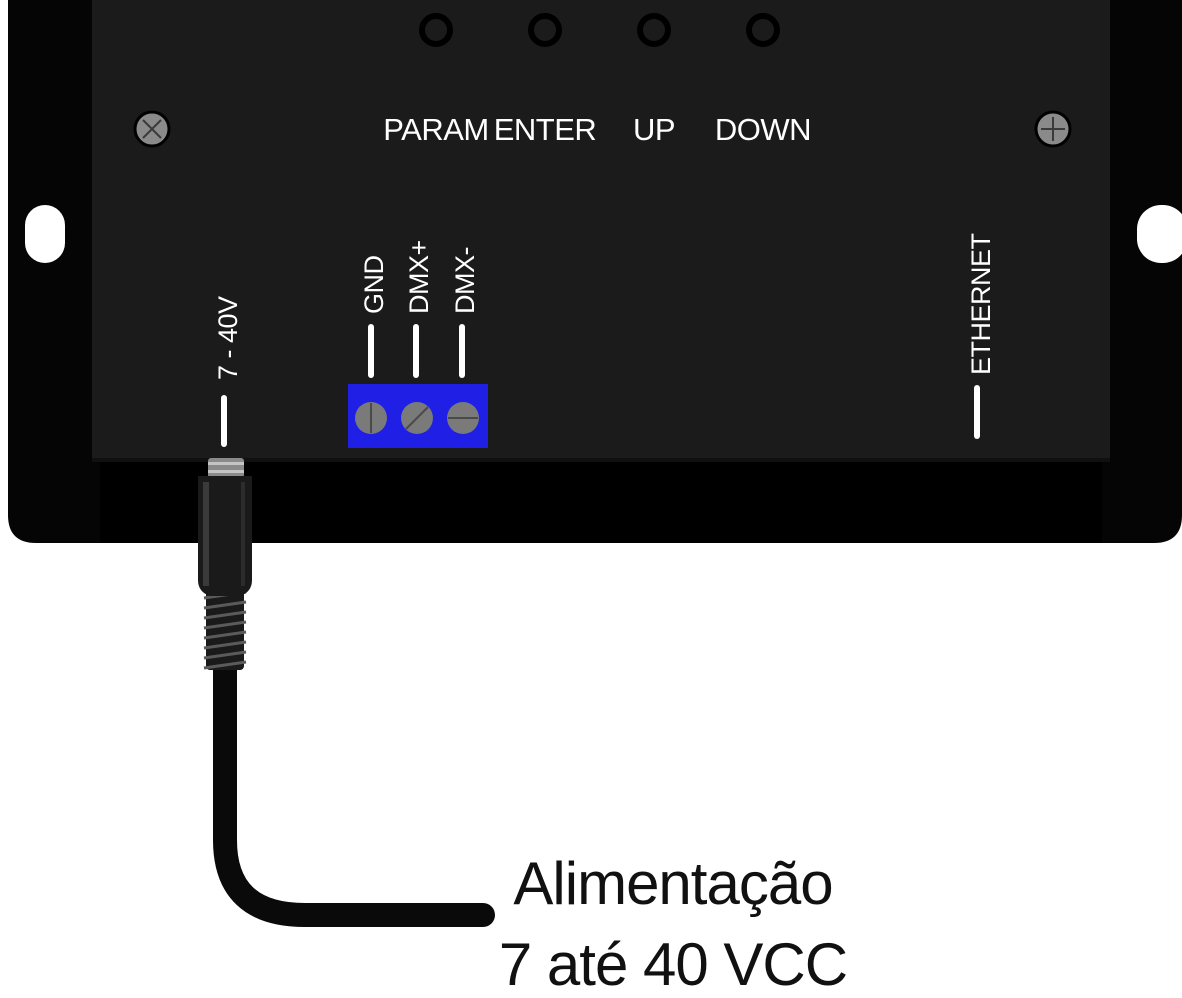 The height and width of the screenshot is (998, 1182). What do you see at coordinates (673, 962) in the screenshot?
I see `caption-line-2: 7 até 40 VCC` at bounding box center [673, 962].